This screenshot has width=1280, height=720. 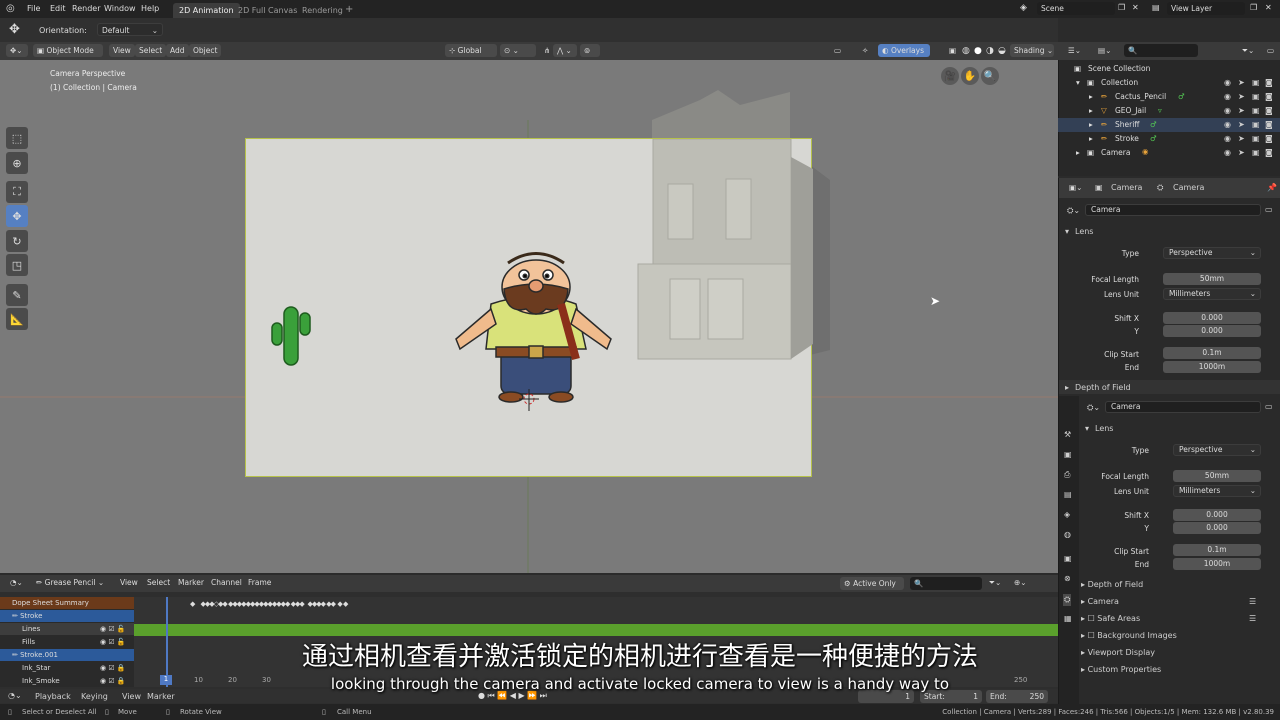 I want to click on menu-edit: Edit, so click(x=58, y=8).